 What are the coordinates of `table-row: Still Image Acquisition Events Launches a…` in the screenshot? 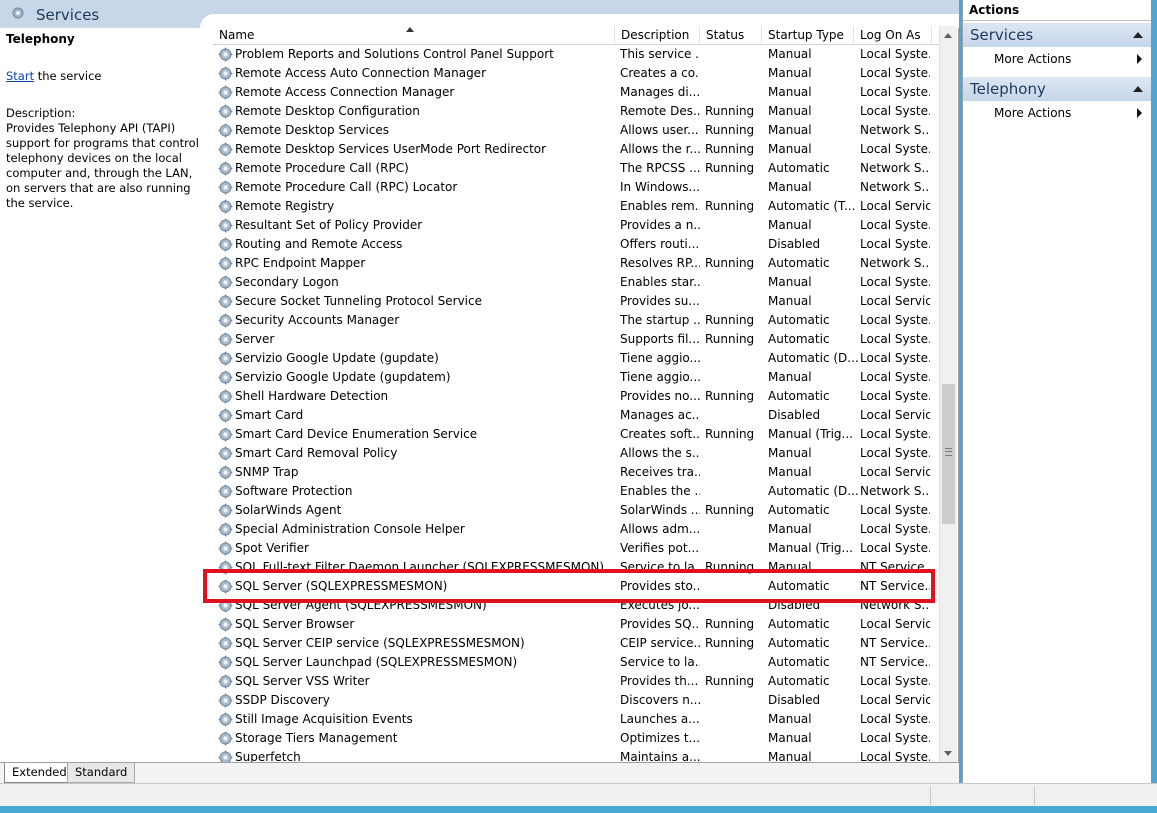 It's located at (577, 719).